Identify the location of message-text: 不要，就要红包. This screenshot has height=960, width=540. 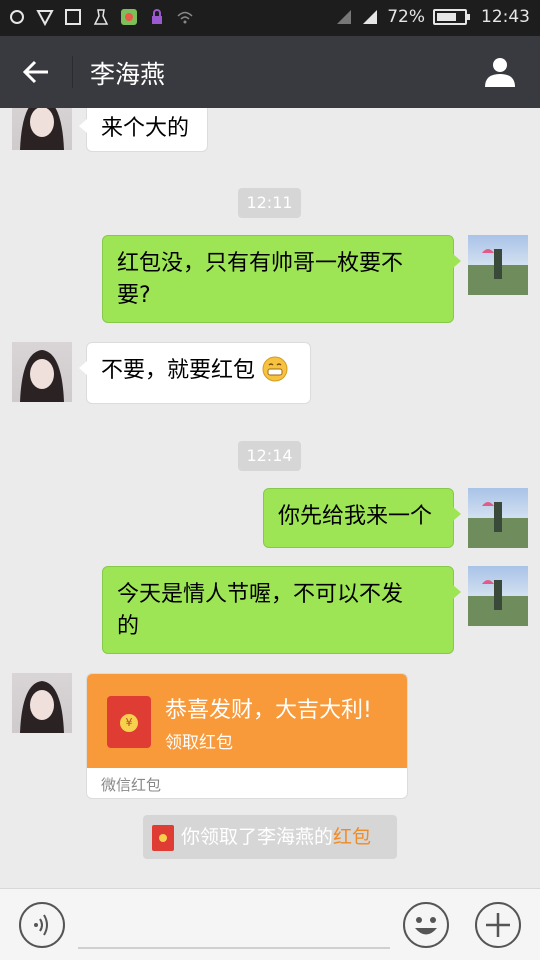
(178, 370).